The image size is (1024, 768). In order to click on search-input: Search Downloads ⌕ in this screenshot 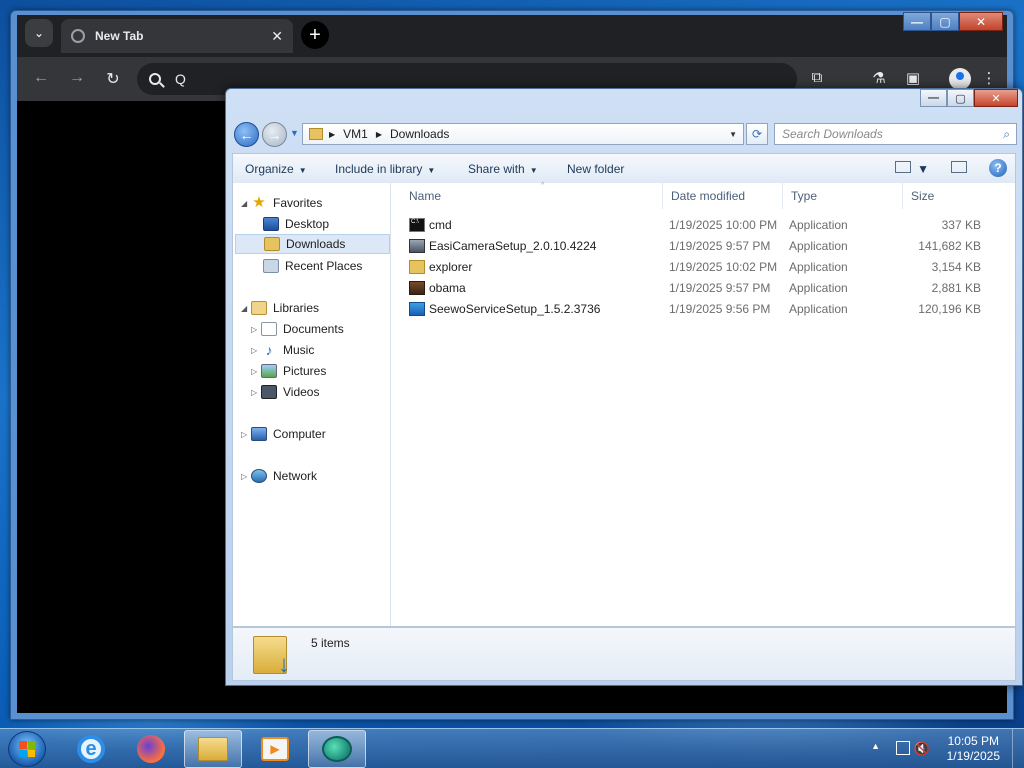, I will do `click(895, 134)`.